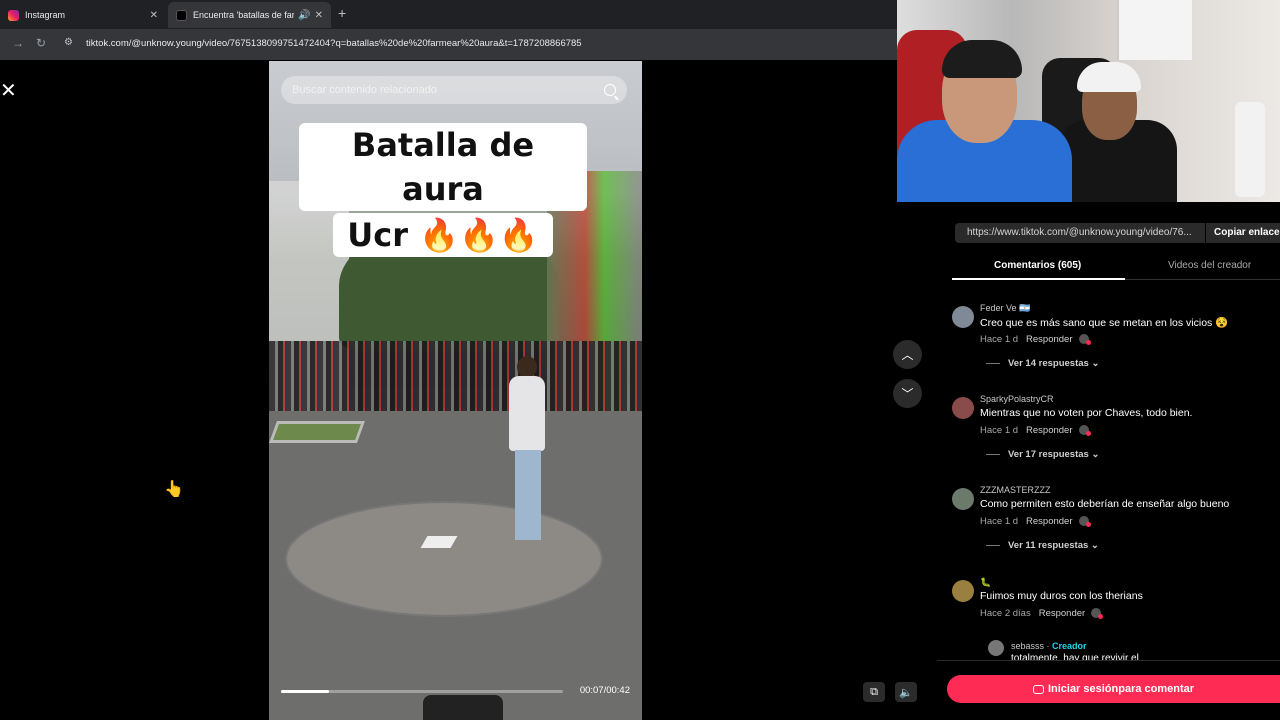 The width and height of the screenshot is (1280, 720). Describe the element at coordinates (181, 15) in the screenshot. I see `tiktok-icon` at that location.